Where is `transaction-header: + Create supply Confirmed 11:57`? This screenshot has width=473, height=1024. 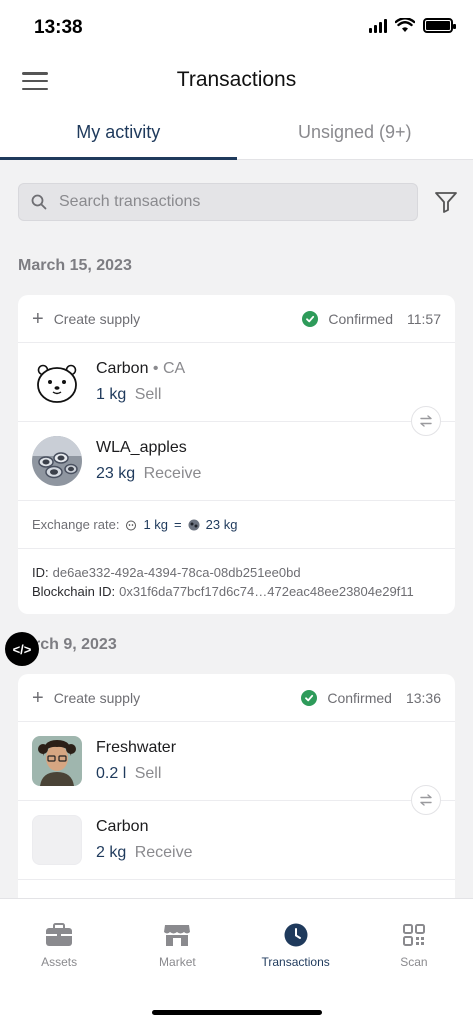 transaction-header: + Create supply Confirmed 11:57 is located at coordinates (236, 319).